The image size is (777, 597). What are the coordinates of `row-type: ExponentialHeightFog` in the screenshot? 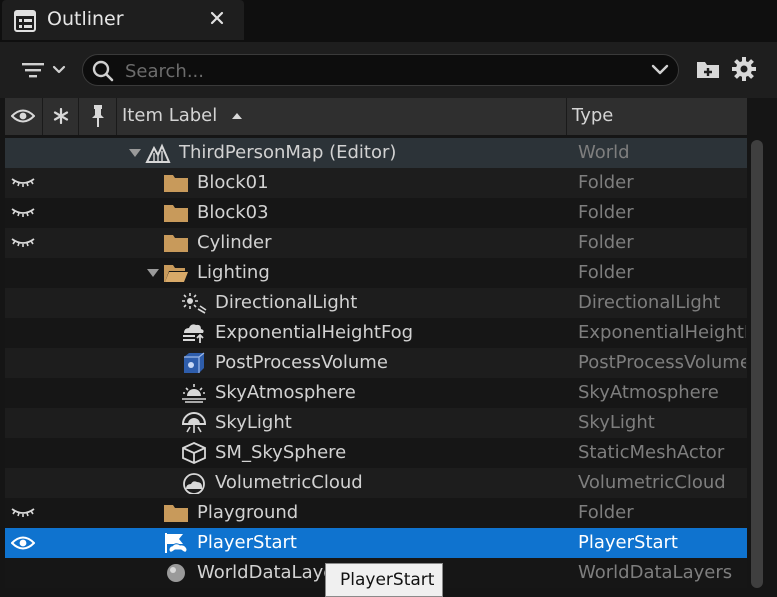 It's located at (662, 332).